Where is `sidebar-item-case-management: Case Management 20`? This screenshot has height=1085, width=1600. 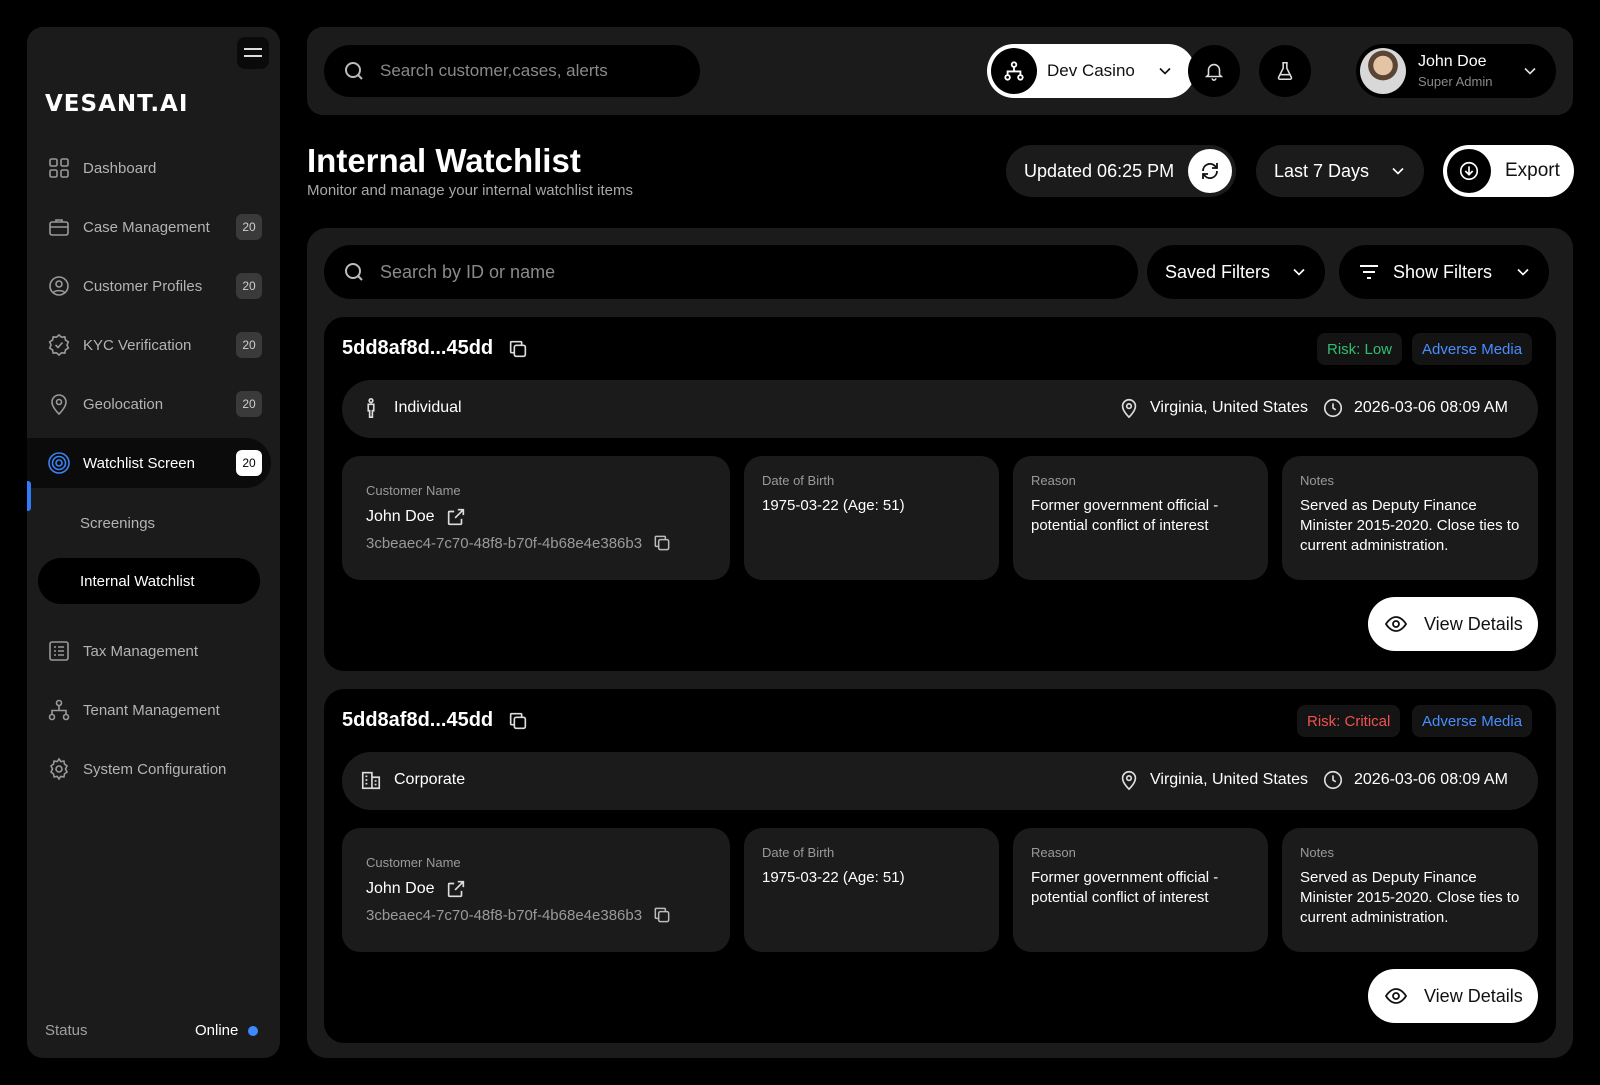
sidebar-item-case-management: Case Management 20 is located at coordinates (153, 227).